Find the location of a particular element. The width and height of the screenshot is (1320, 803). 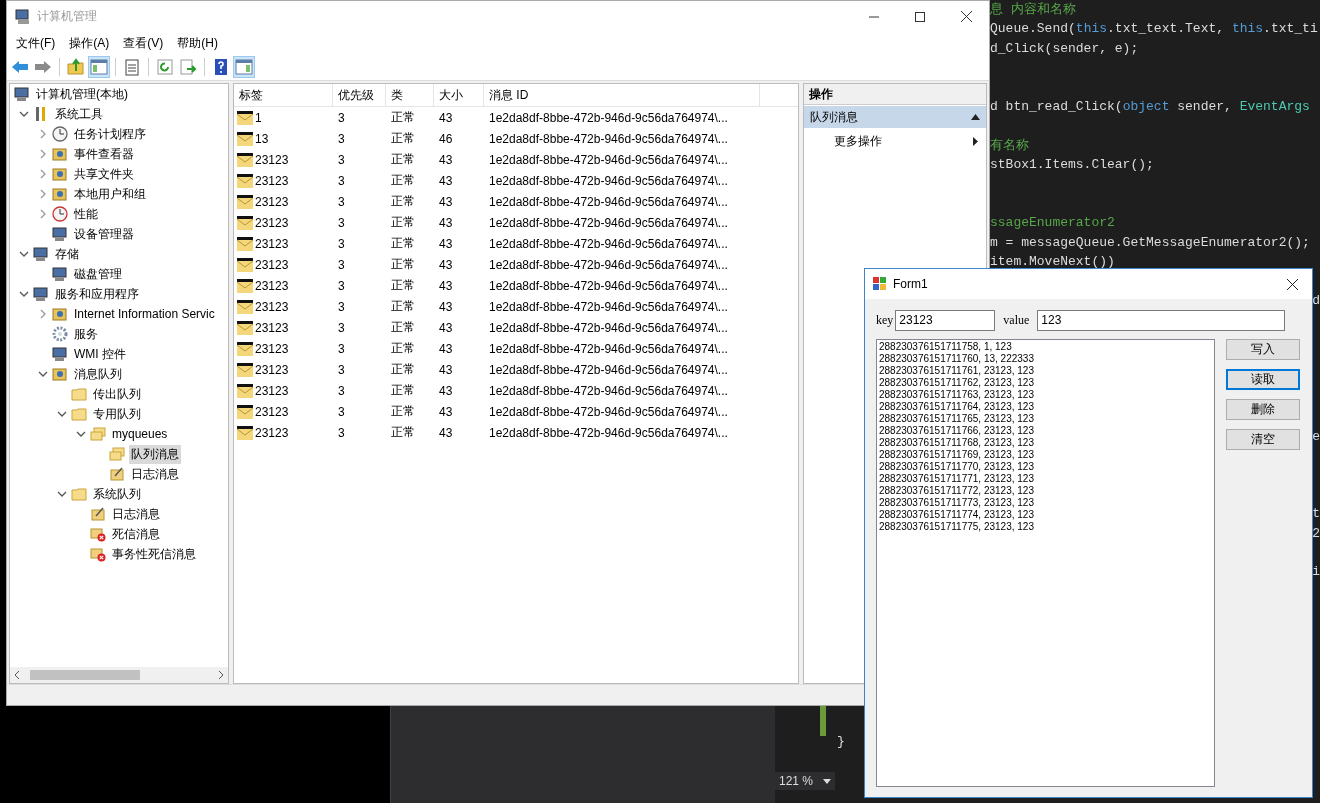

actions-section: 队列消息 is located at coordinates (895, 117).